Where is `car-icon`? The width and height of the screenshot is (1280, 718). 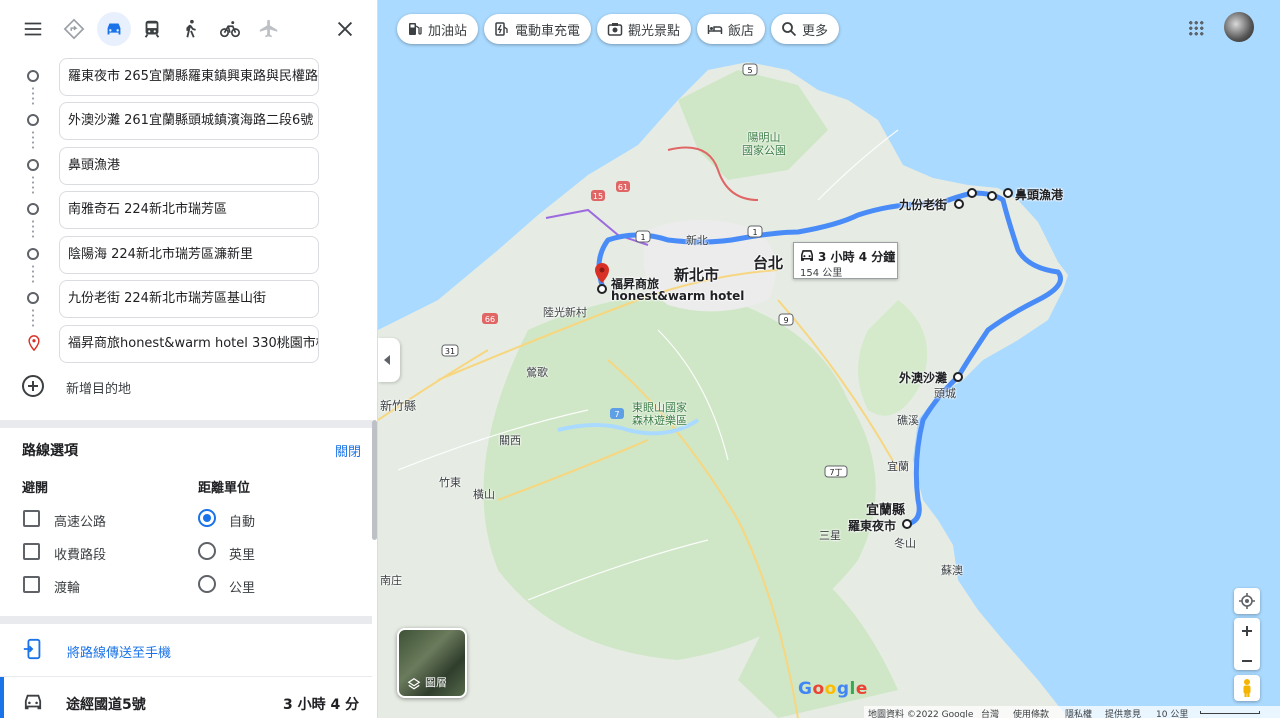
car-icon is located at coordinates (114, 29).